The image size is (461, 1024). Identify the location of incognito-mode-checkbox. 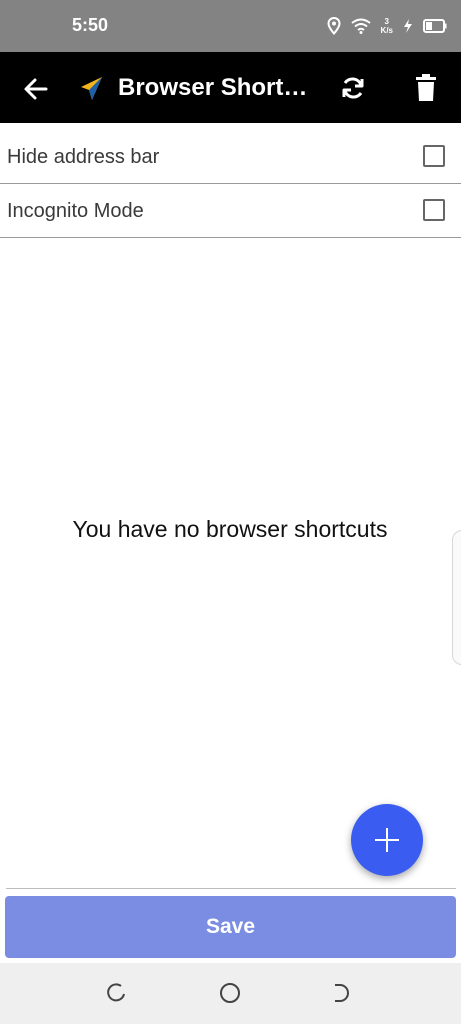
(434, 210).